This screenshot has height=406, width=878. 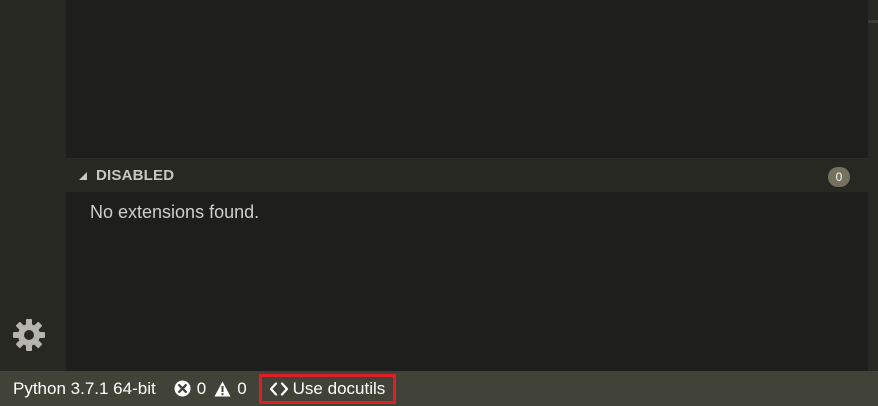 What do you see at coordinates (175, 212) in the screenshot?
I see `empty-message: No extensions found.` at bounding box center [175, 212].